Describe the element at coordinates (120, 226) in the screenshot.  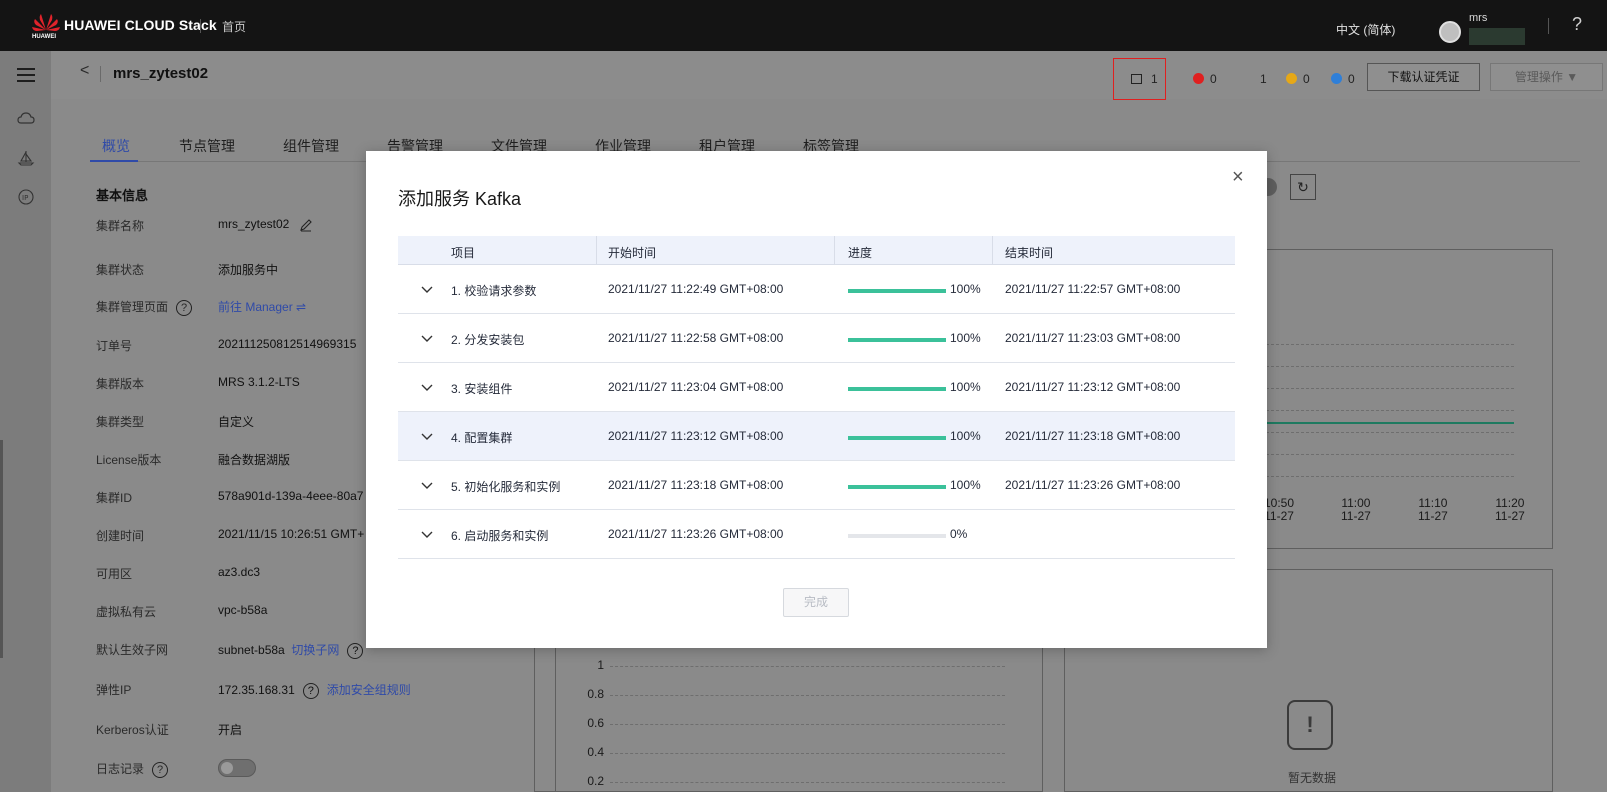
I see `info-label: 集群名称` at that location.